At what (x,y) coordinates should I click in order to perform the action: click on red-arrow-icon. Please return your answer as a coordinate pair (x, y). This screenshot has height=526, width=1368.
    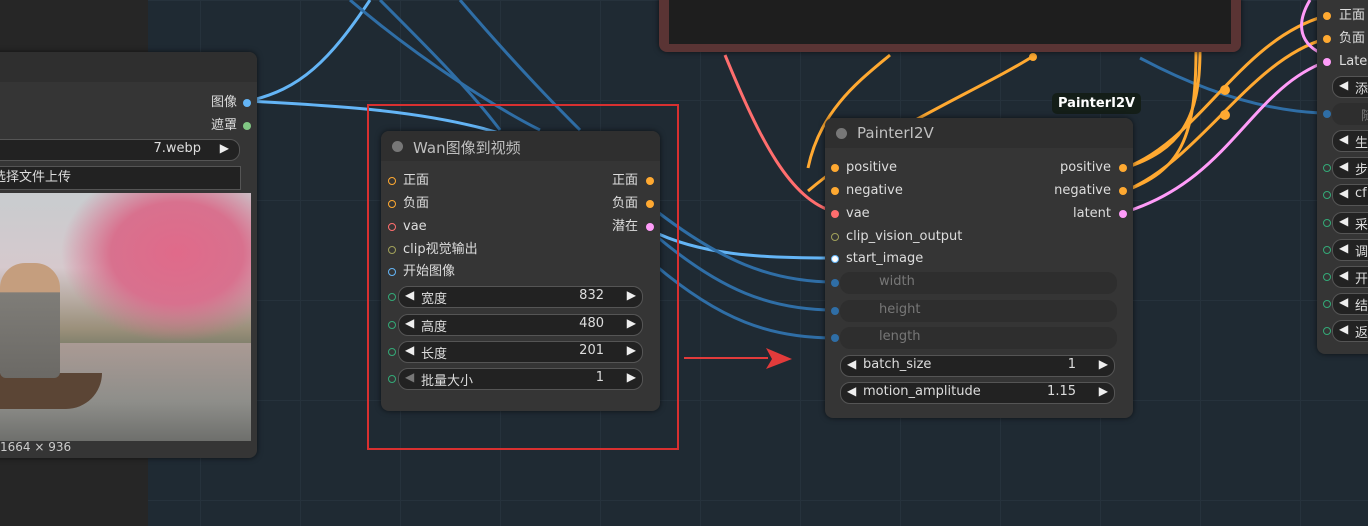
    Looking at the image, I should click on (738, 358).